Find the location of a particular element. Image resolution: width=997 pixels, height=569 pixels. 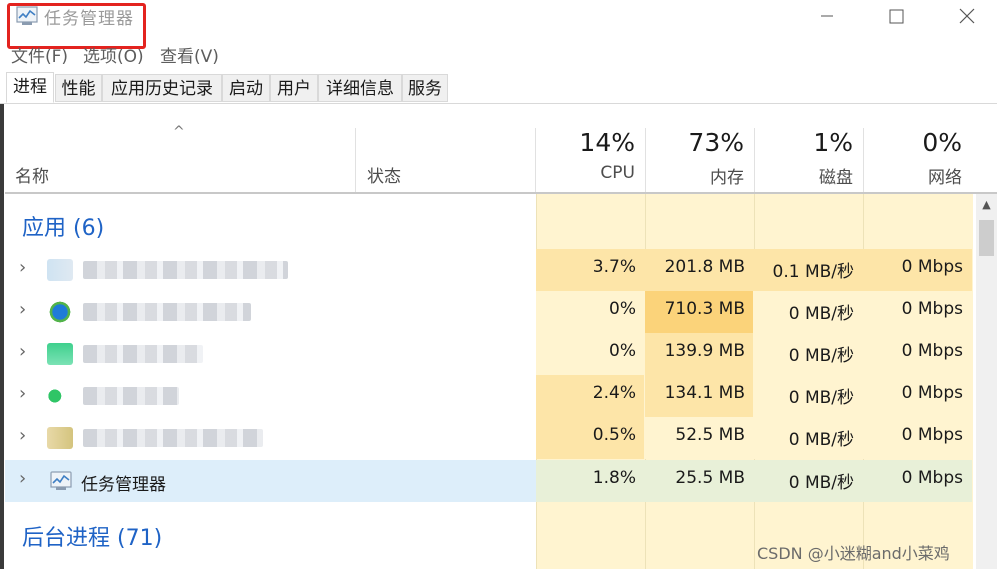

tab-performance: 性能 is located at coordinates (78, 88).